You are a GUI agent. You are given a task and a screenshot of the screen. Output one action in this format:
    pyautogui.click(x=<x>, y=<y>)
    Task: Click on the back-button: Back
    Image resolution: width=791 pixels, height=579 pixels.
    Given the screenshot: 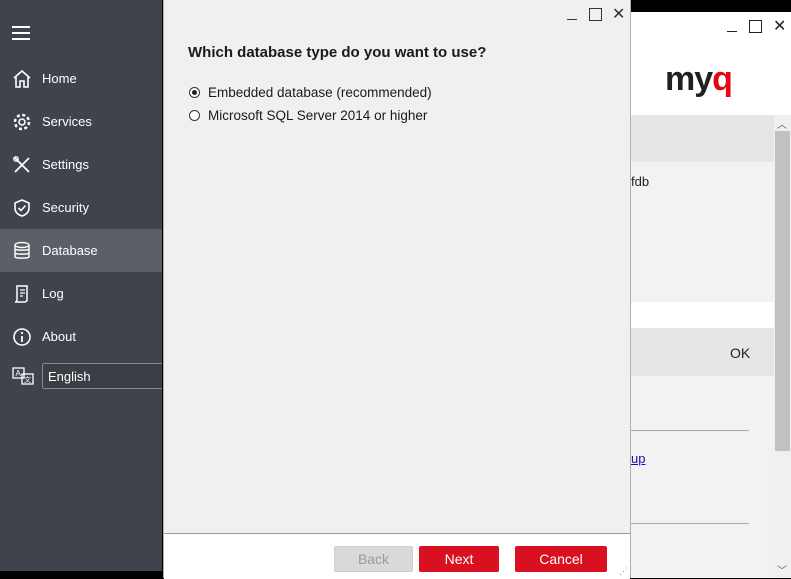 What is the action you would take?
    pyautogui.click(x=373, y=559)
    